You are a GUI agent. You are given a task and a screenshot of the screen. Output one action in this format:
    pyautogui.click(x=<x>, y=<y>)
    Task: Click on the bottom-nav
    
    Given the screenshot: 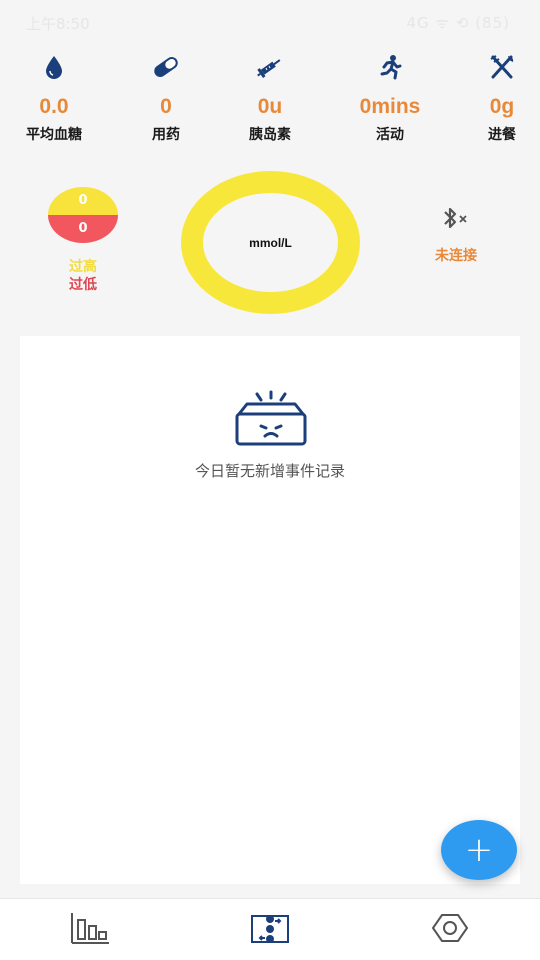 What is the action you would take?
    pyautogui.click(x=270, y=929)
    